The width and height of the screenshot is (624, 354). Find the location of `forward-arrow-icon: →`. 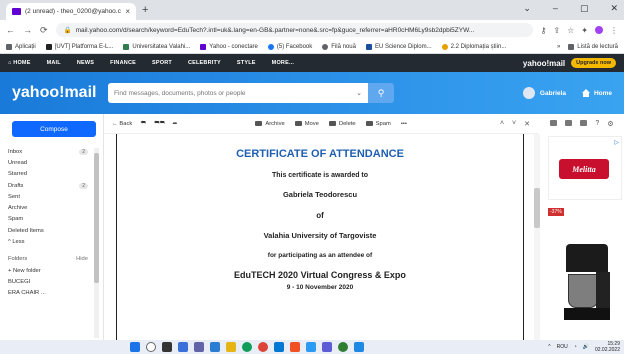

forward-arrow-icon: → is located at coordinates (27, 30).